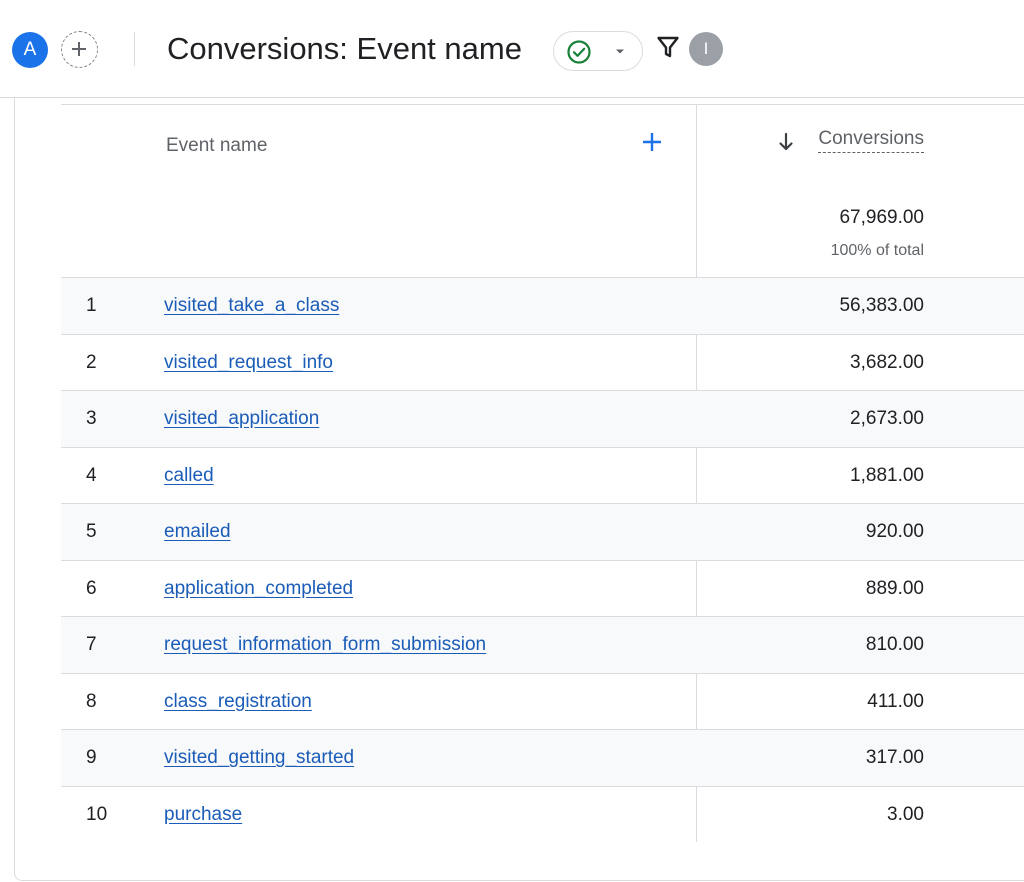 Image resolution: width=1024 pixels, height=882 pixels. What do you see at coordinates (251, 306) in the screenshot?
I see `event-name-link: visited_take_a_class` at bounding box center [251, 306].